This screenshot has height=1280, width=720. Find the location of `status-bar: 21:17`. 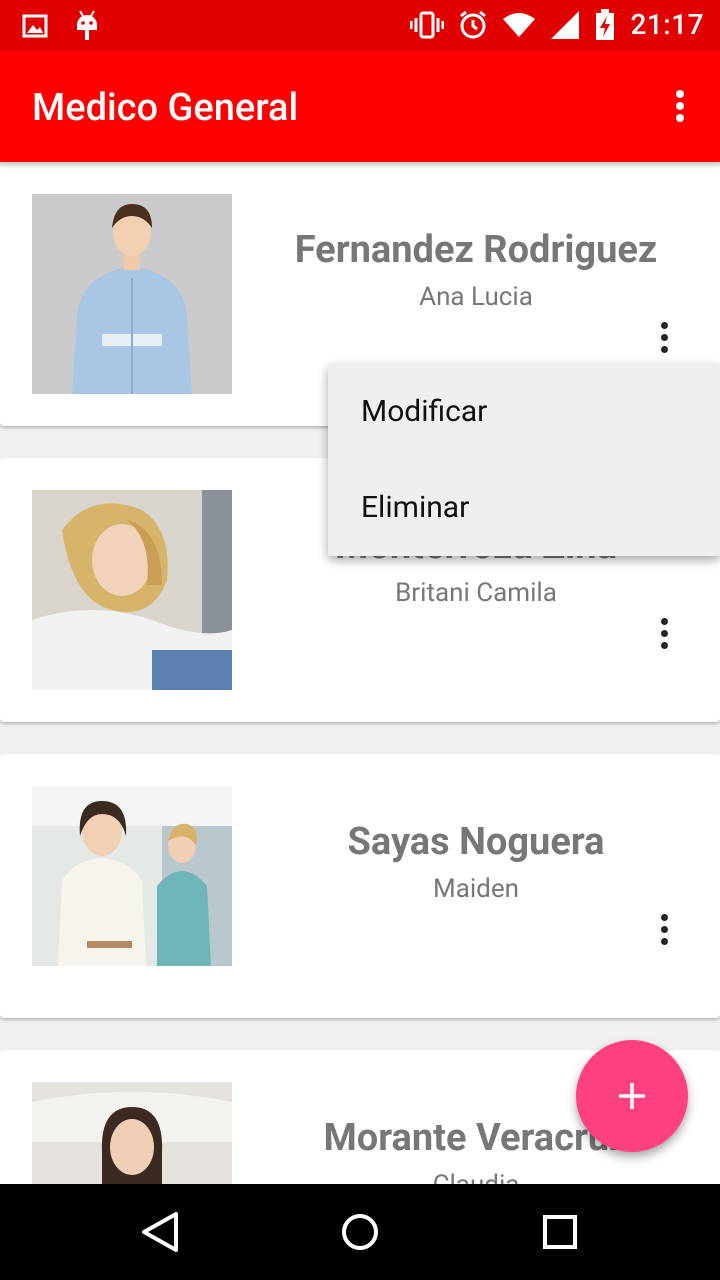

status-bar: 21:17 is located at coordinates (360, 25).